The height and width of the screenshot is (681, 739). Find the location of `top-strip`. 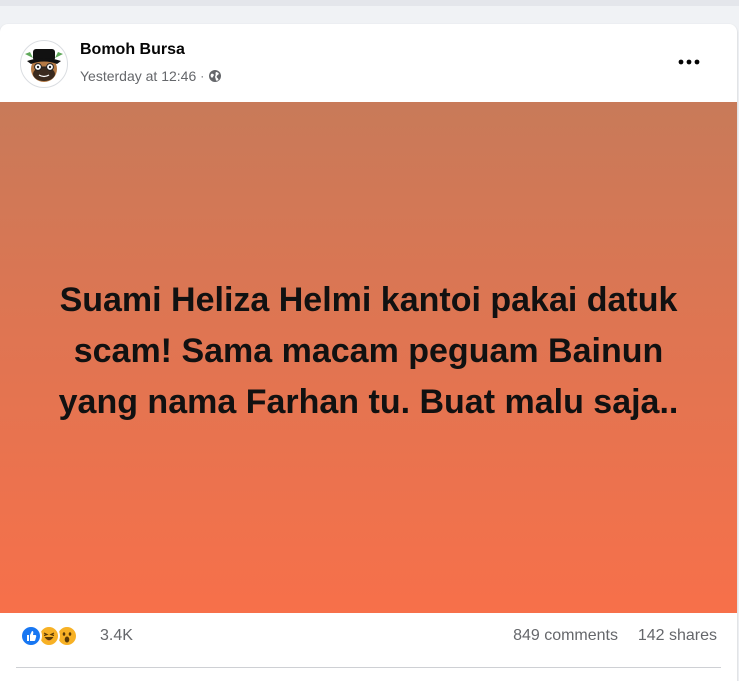

top-strip is located at coordinates (369, 3).